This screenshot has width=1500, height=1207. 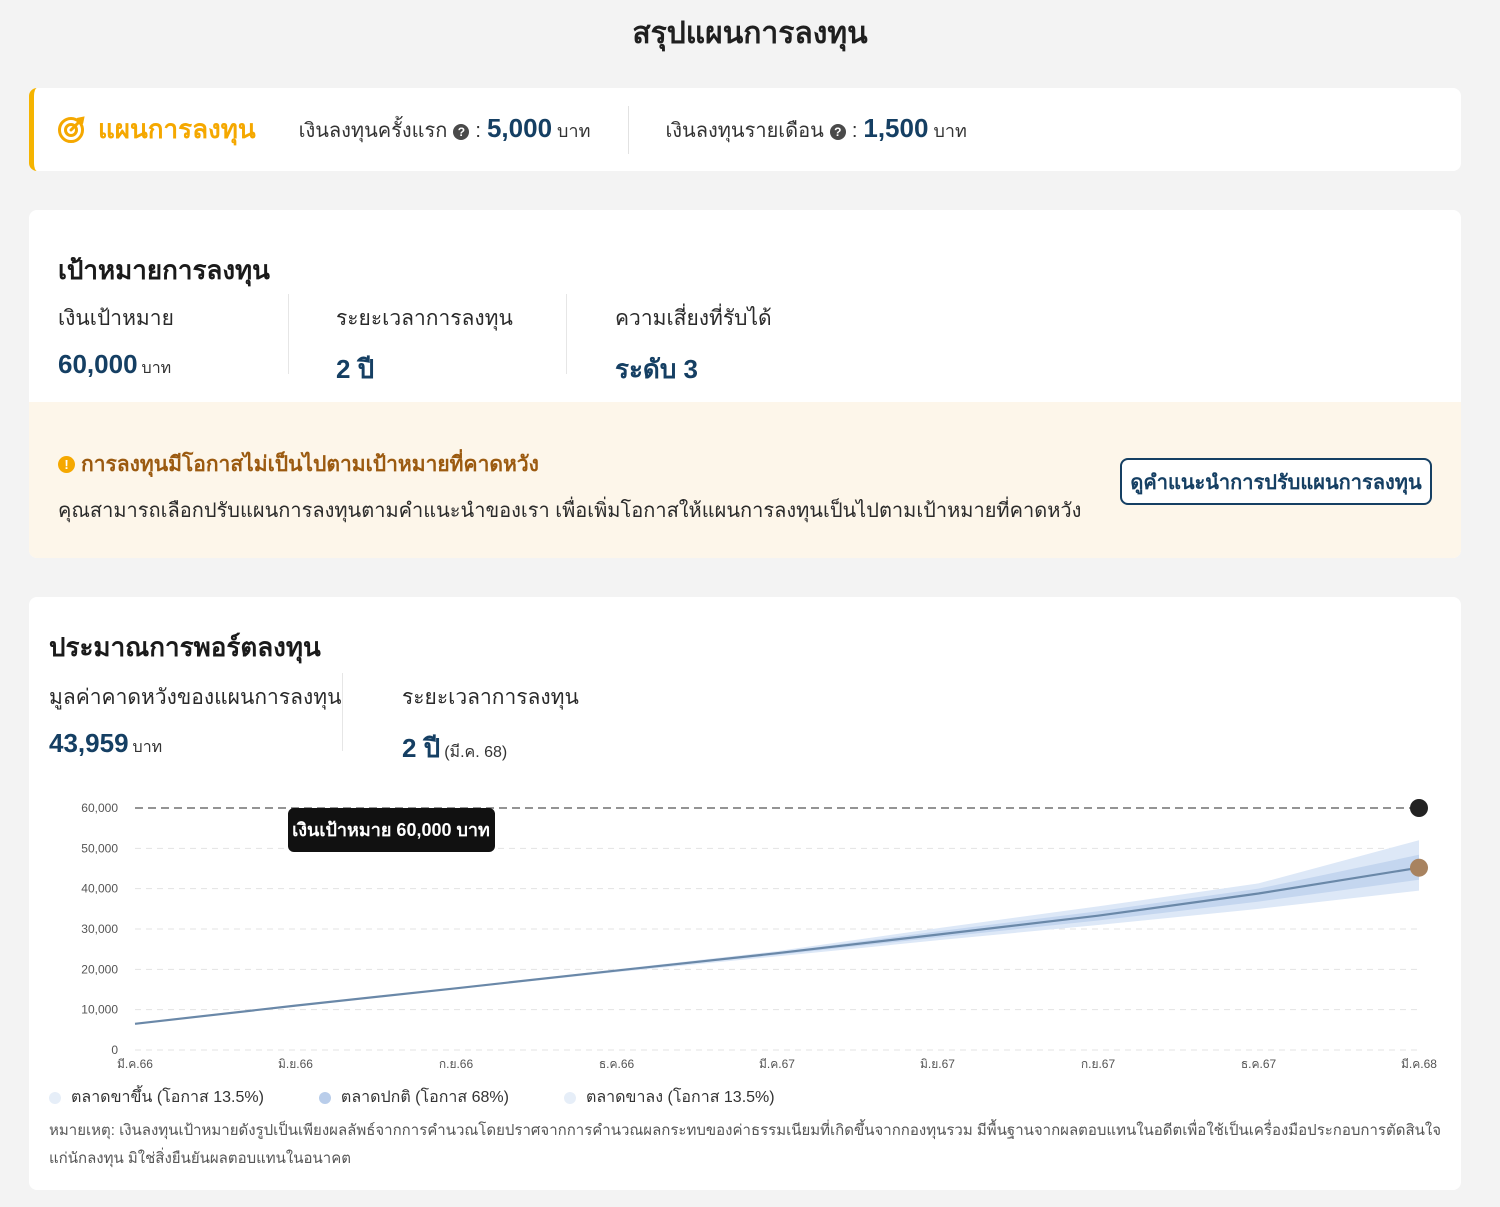 I want to click on inner-range-band, so click(x=777, y=939).